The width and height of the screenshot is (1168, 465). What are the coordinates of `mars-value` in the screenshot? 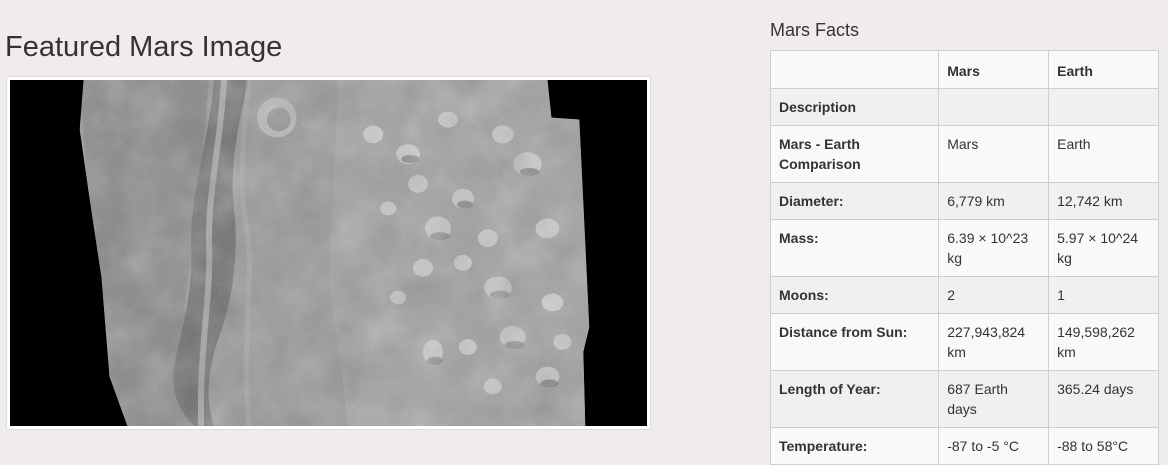 It's located at (994, 107).